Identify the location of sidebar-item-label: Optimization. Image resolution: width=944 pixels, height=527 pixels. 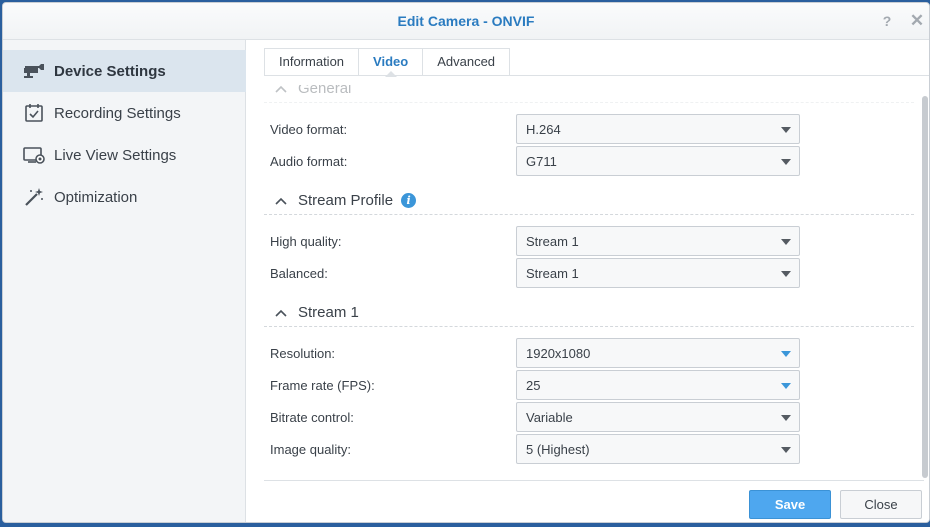
(96, 197).